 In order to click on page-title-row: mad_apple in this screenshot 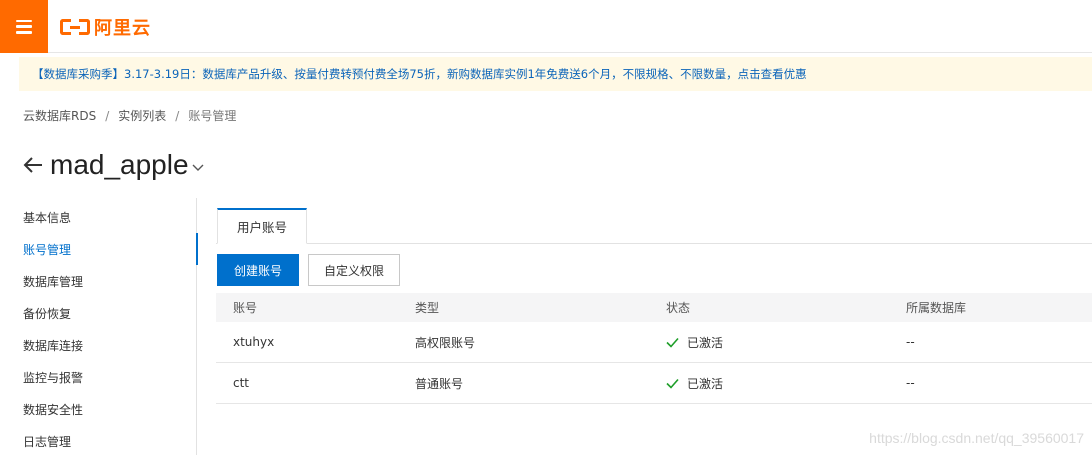, I will do `click(113, 165)`.